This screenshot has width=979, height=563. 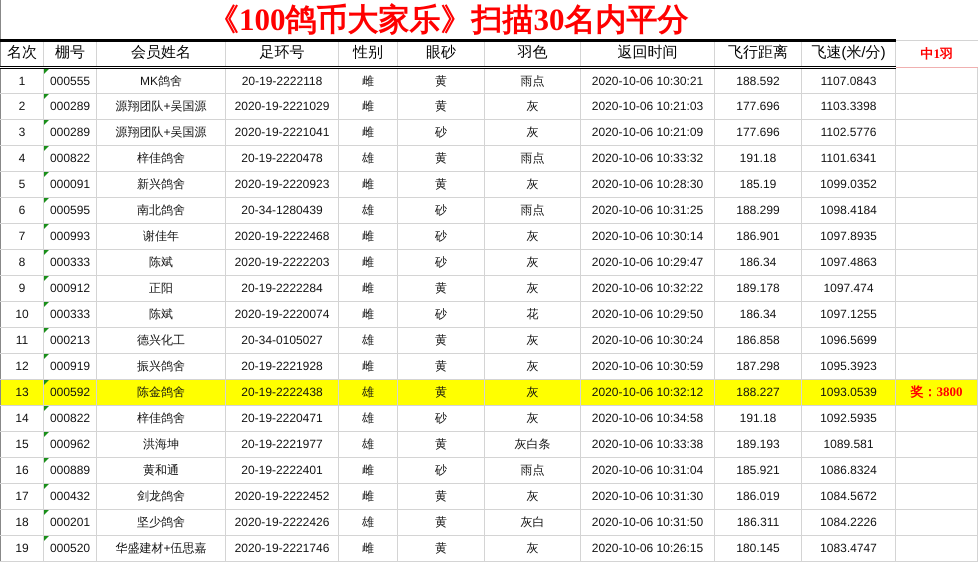 I want to click on table-cell: 1099.0352, so click(x=849, y=184).